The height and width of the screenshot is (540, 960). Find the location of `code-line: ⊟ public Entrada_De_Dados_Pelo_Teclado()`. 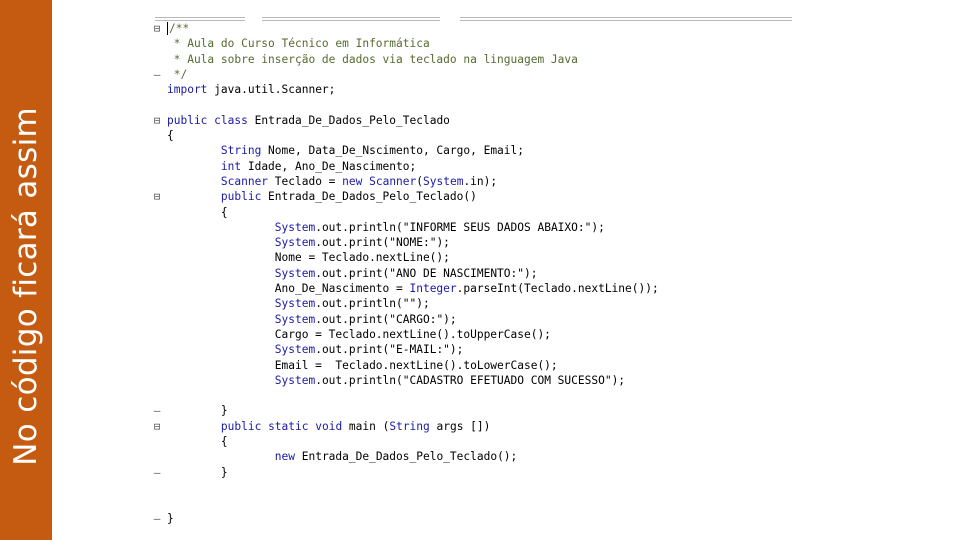

code-line: ⊟ public Entrada_De_Dados_Pelo_Teclado() is located at coordinates (475, 196).